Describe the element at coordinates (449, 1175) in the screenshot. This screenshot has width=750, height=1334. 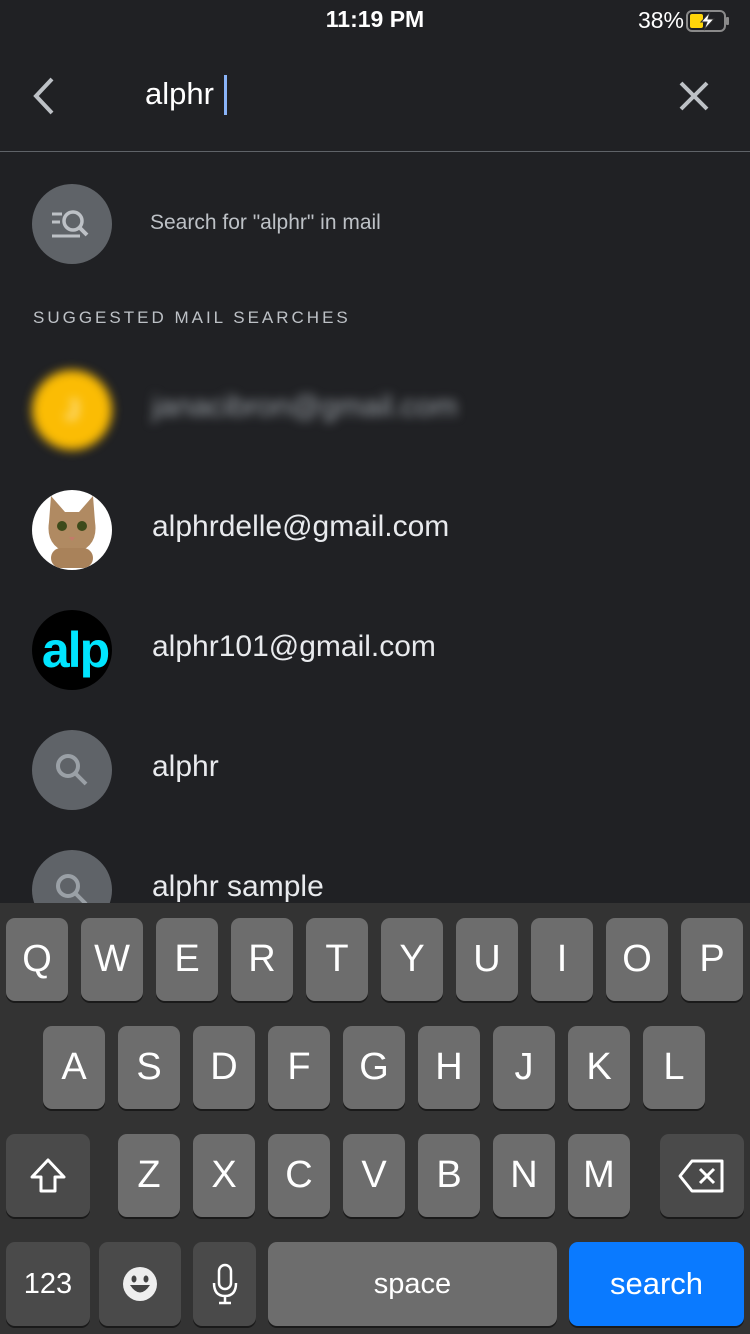
I see `letter-key: B` at that location.